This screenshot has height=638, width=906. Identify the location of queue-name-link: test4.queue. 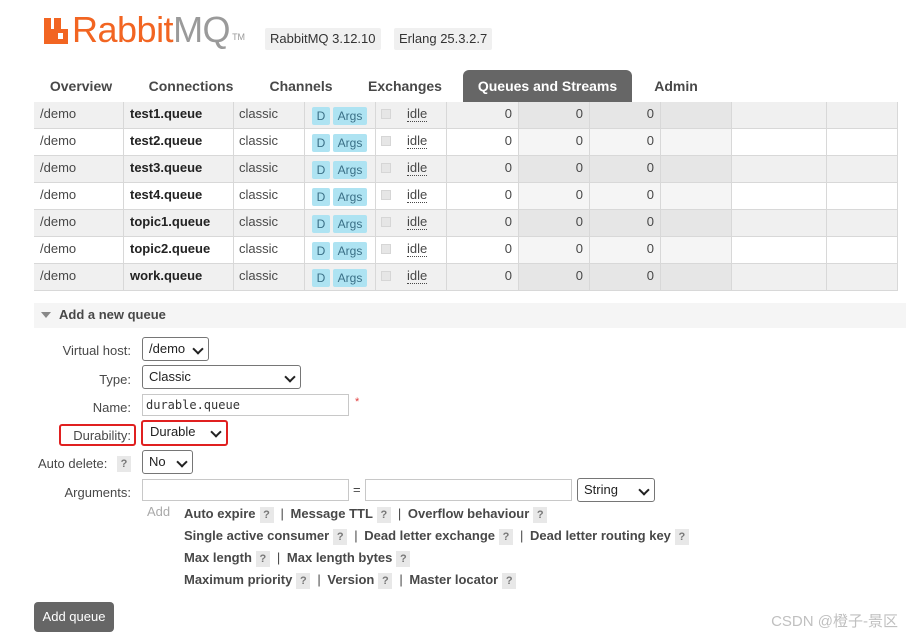
(166, 194).